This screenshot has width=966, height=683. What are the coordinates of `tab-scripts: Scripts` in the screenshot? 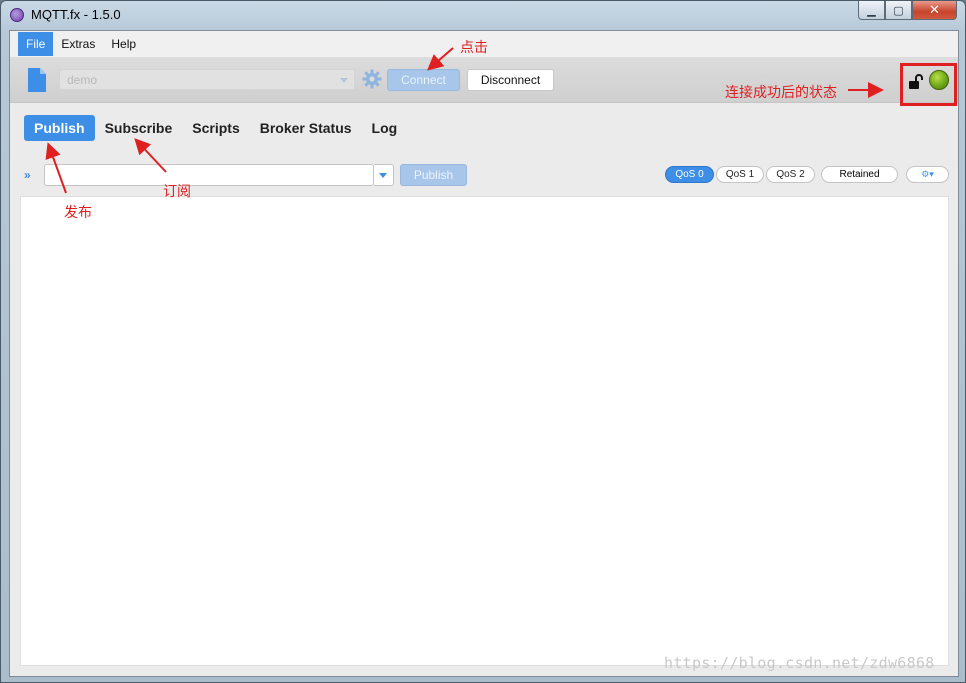 It's located at (215, 128).